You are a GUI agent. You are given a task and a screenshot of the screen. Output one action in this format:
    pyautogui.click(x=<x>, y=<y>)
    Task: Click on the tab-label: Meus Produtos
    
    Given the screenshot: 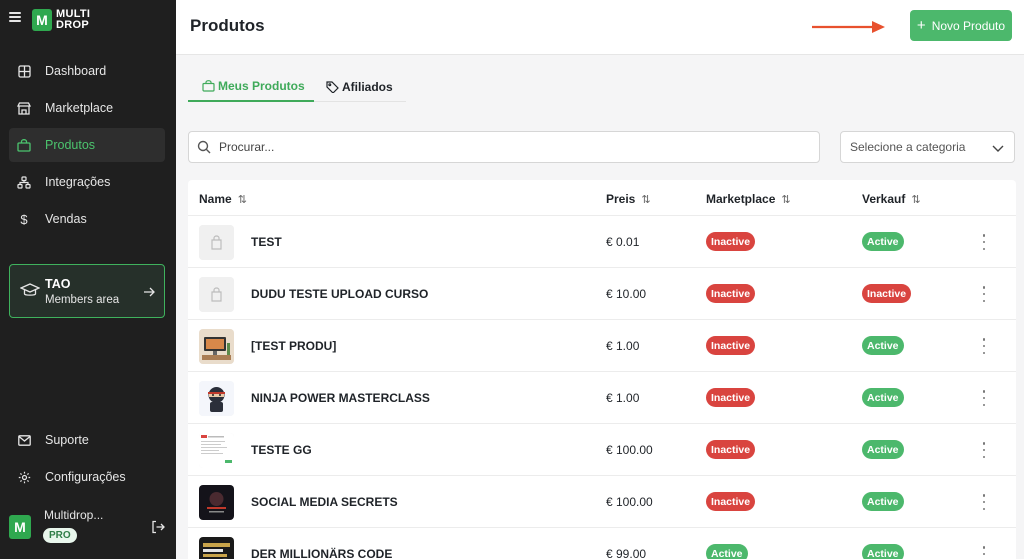 What is the action you would take?
    pyautogui.click(x=261, y=86)
    